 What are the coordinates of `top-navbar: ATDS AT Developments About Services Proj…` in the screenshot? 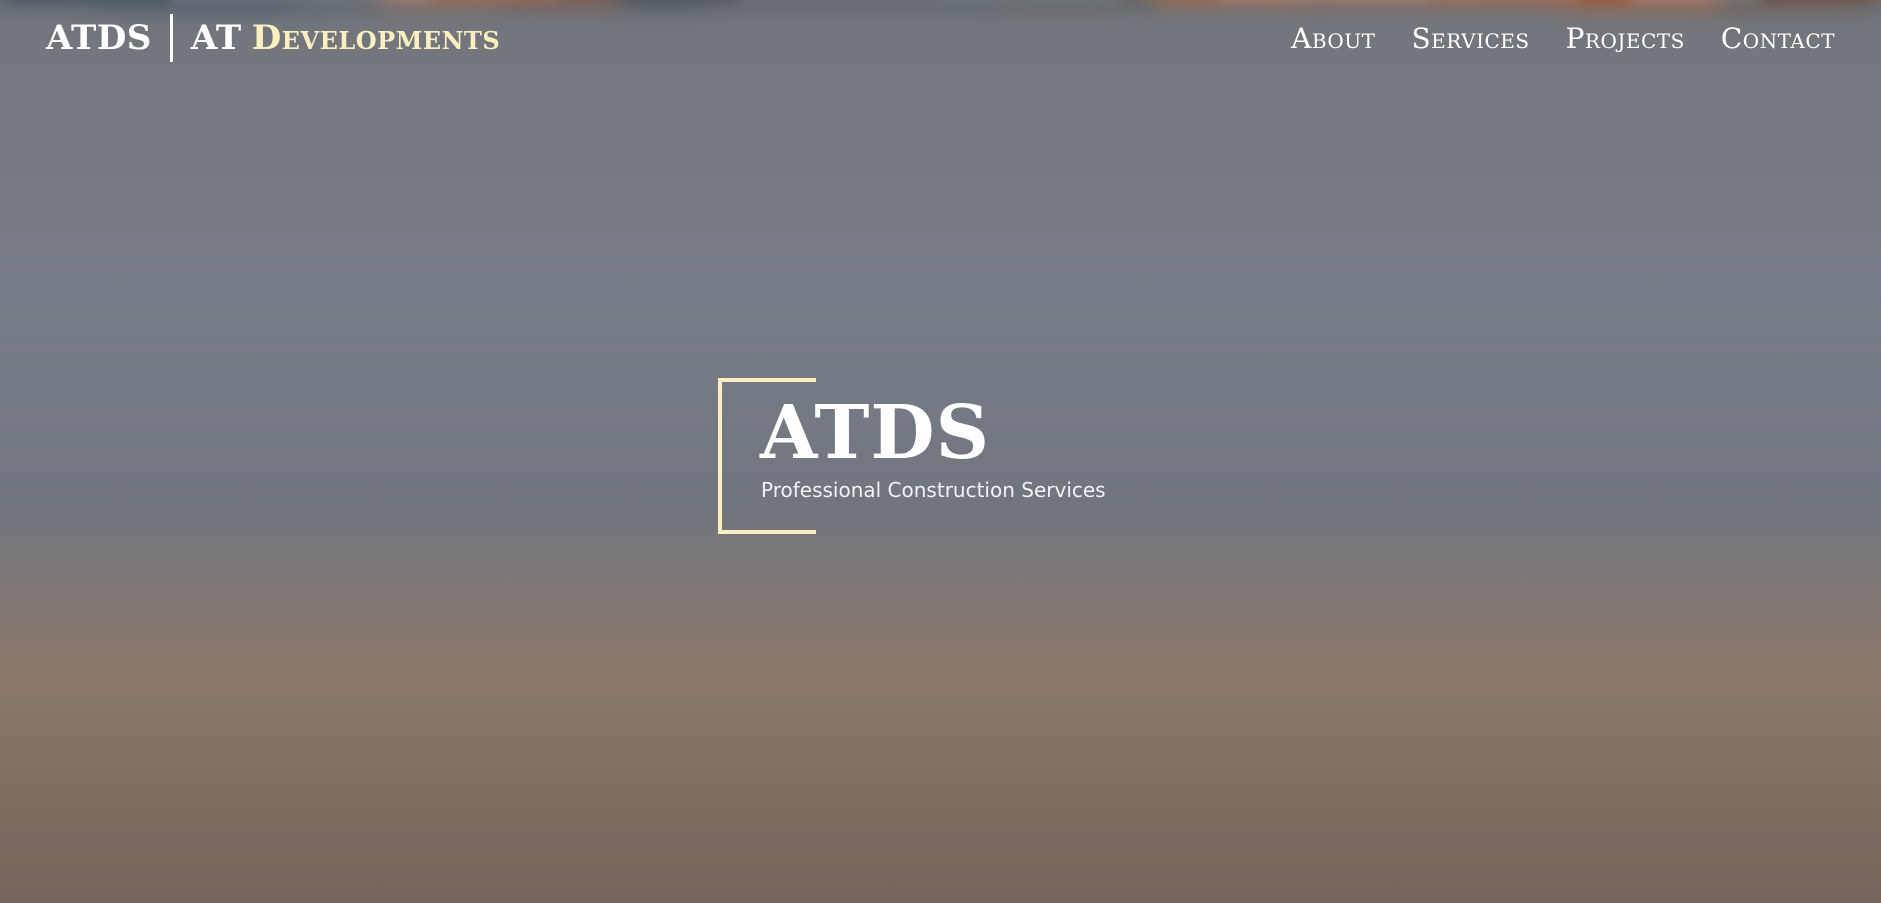 It's located at (940, 40).